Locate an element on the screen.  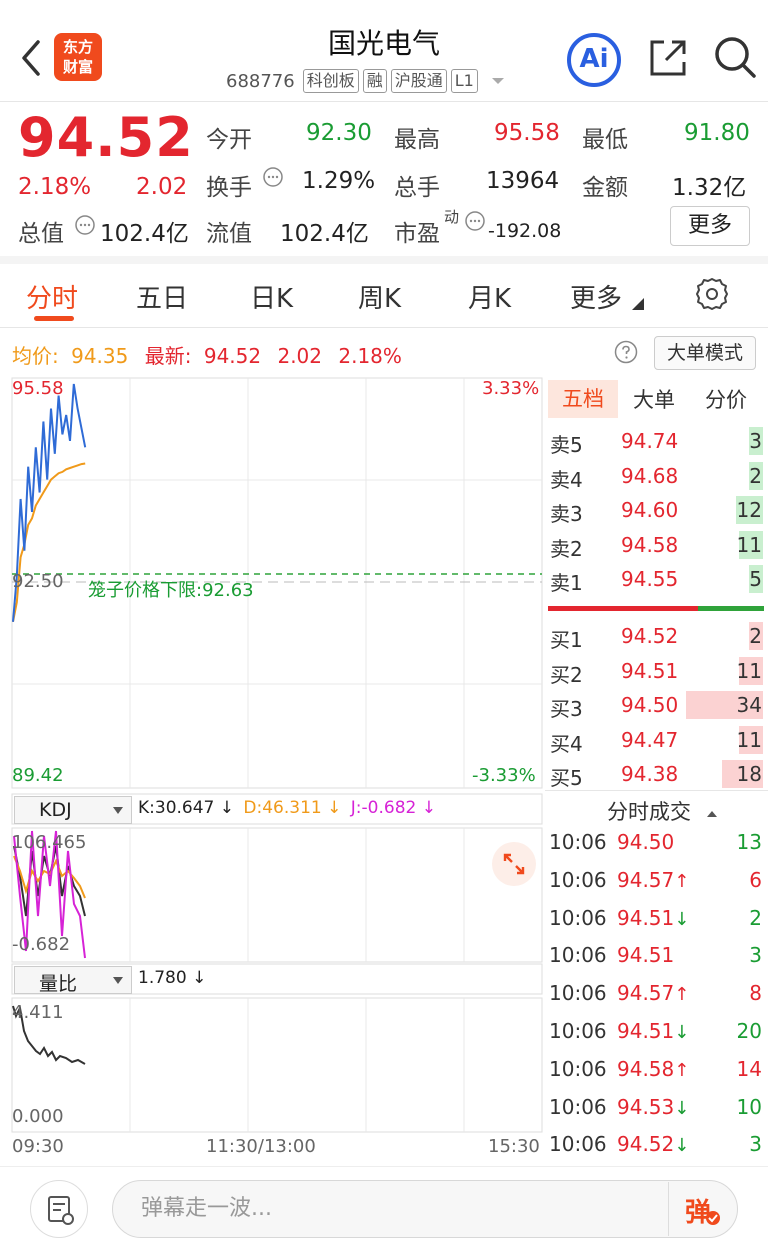
turnover-value: 1.29% is located at coordinates (339, 181).